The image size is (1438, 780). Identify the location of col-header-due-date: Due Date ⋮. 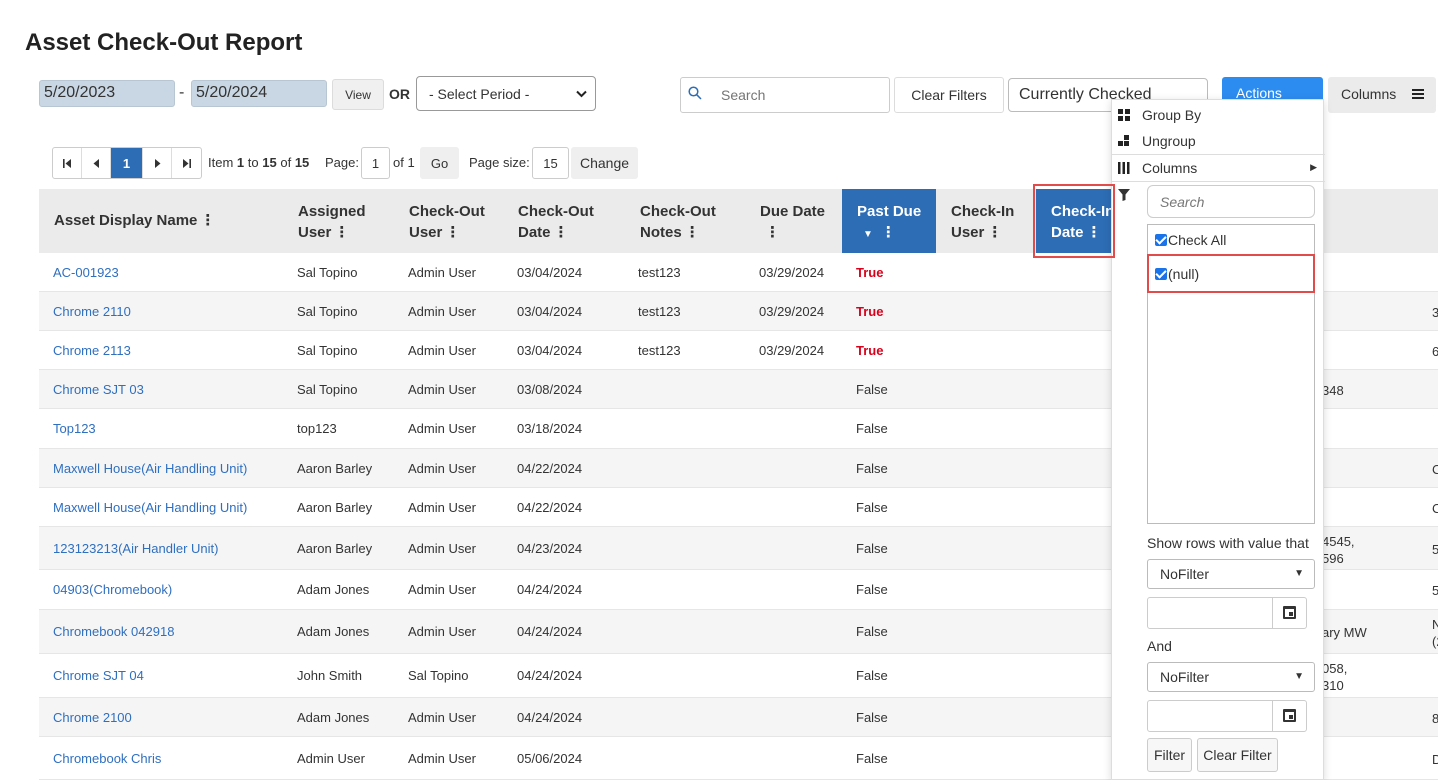
(792, 221).